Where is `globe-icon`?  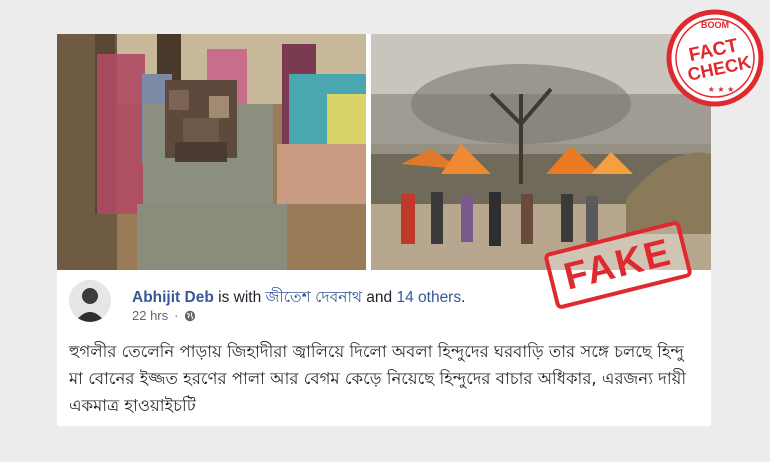 globe-icon is located at coordinates (190, 316).